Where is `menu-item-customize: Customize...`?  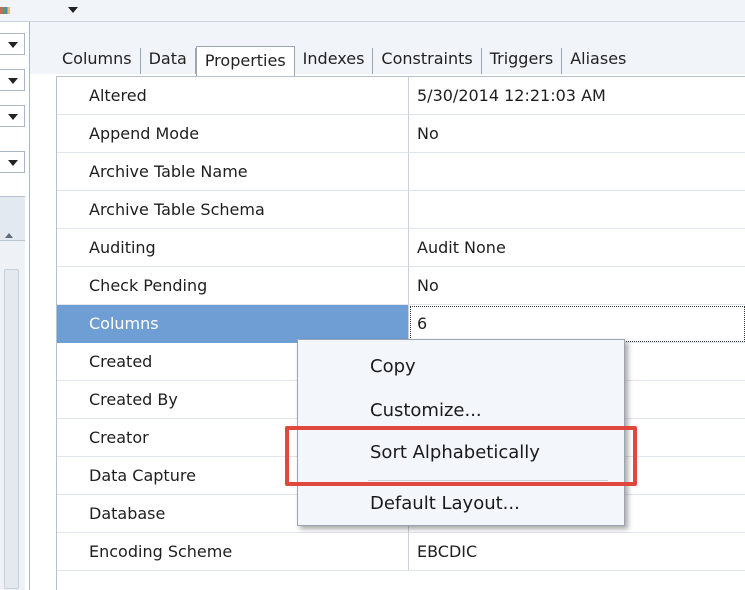
menu-item-customize: Customize... is located at coordinates (426, 410).